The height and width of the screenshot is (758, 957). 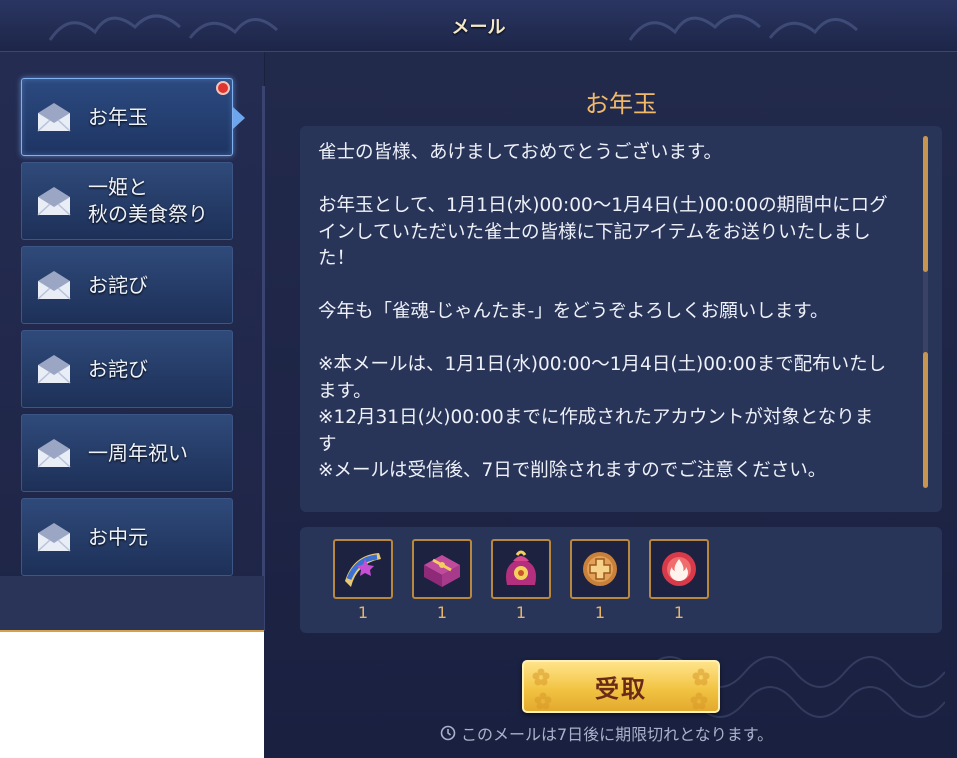 I want to click on selection-pointer, so click(x=239, y=118).